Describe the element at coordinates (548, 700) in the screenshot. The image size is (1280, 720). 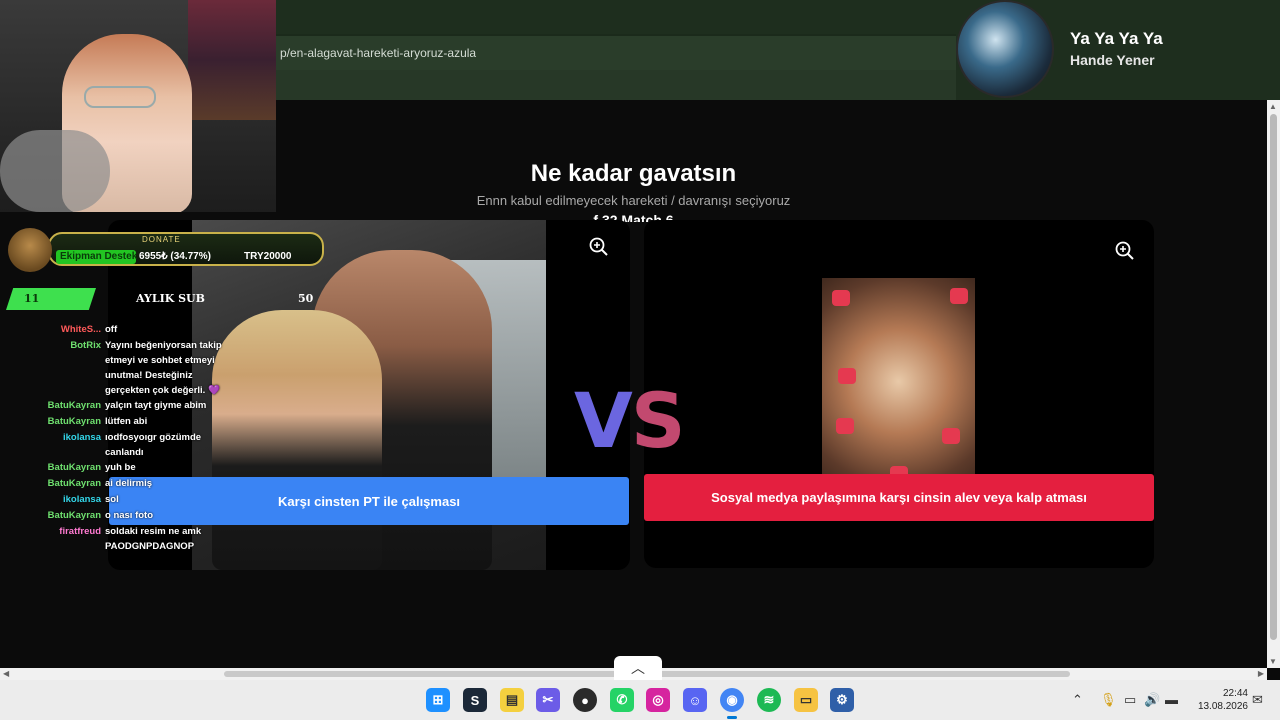
I see `snipping-tool-icon: ✂` at that location.